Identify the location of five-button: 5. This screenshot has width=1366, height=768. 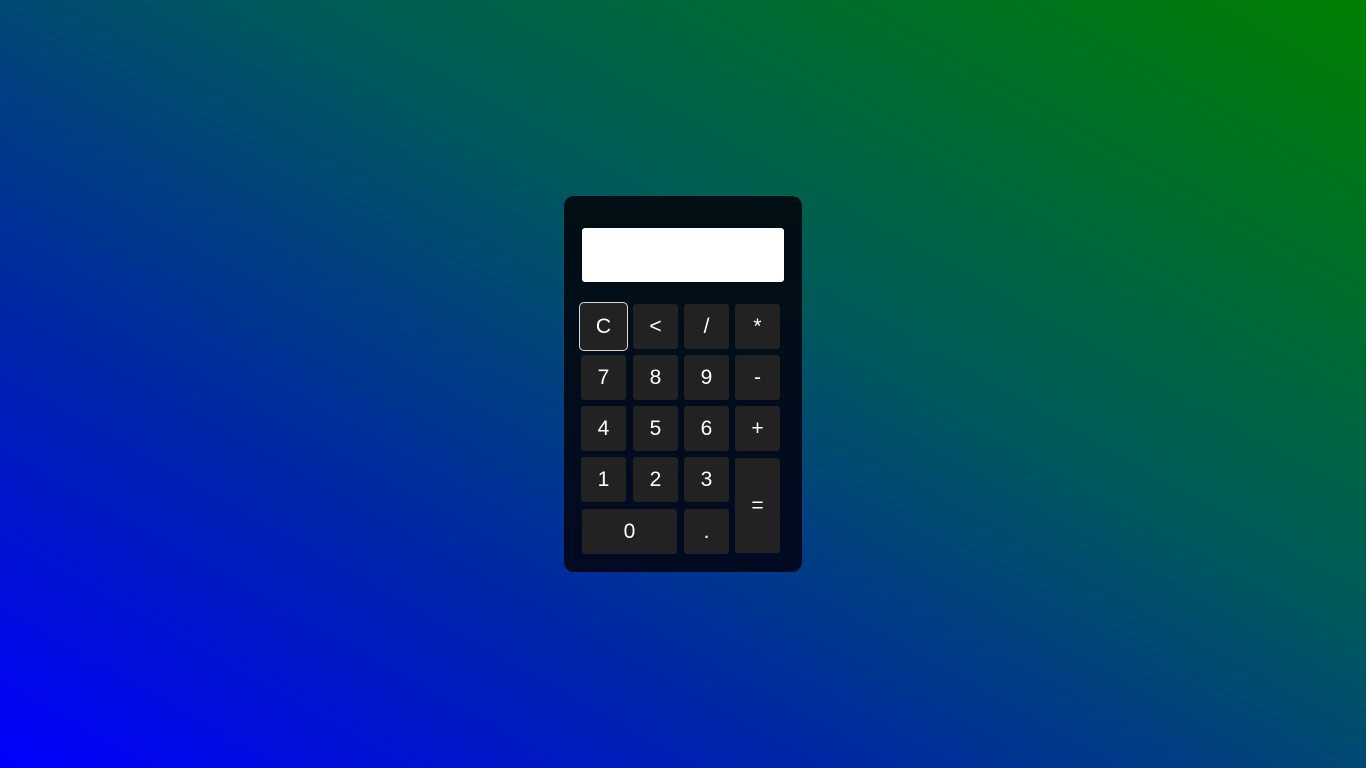
(655, 428).